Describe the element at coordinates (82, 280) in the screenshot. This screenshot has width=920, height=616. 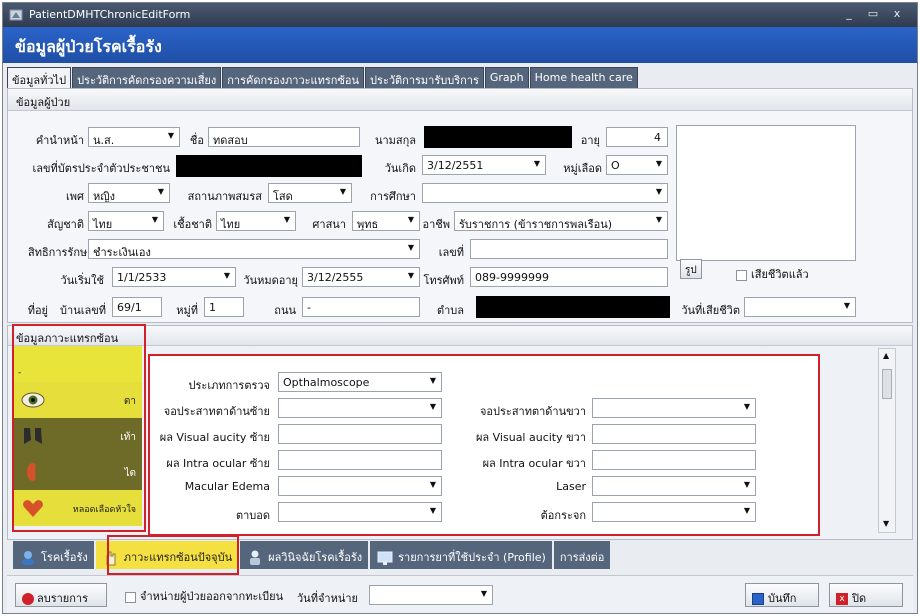
I see `start-date-label: วันเริ่มใช้` at that location.